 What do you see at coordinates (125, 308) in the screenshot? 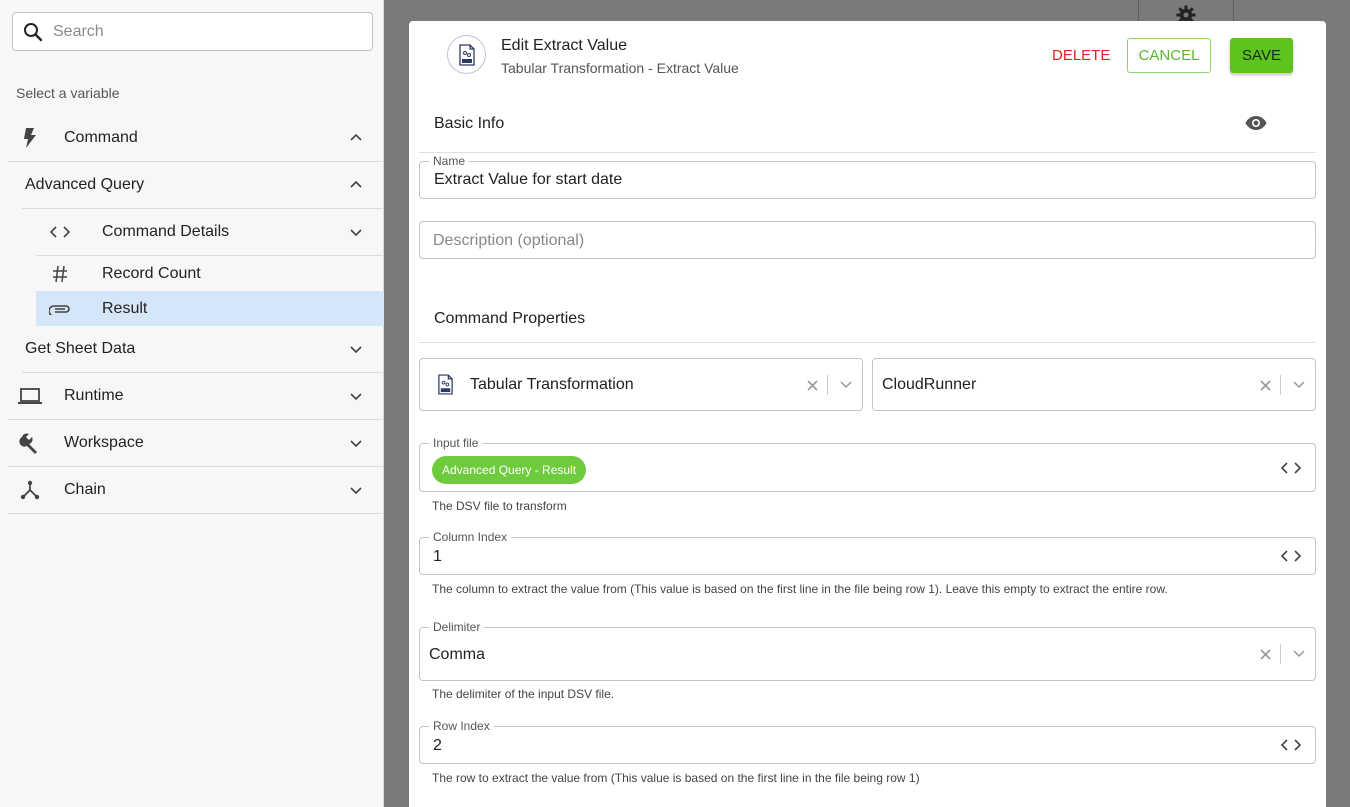
I see `tree-item-label: Result` at bounding box center [125, 308].